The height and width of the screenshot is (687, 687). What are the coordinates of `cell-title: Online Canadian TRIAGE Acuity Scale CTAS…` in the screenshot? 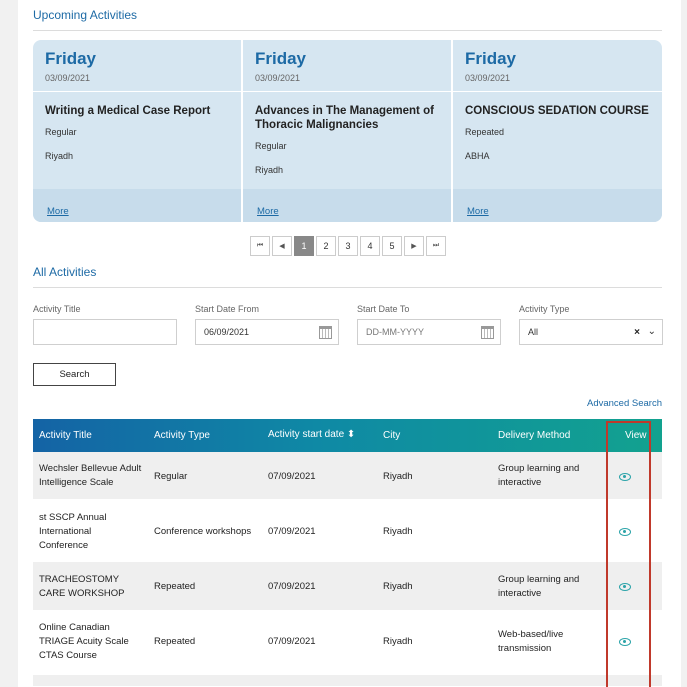 It's located at (84, 641).